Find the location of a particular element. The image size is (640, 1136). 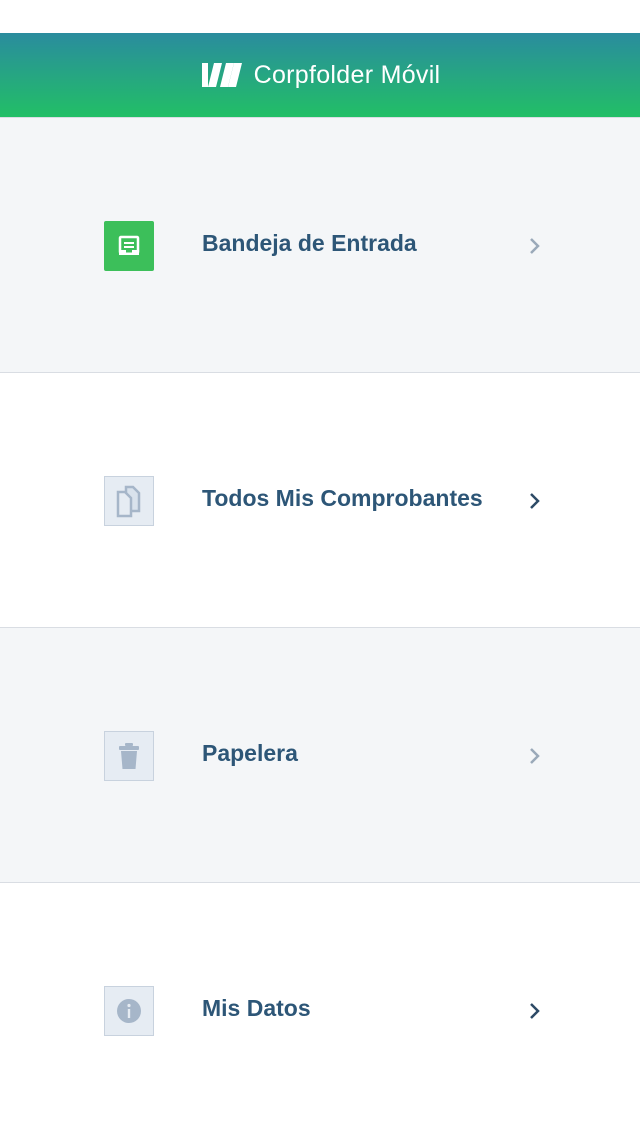

menu-item-label: Papelera is located at coordinates (250, 753).